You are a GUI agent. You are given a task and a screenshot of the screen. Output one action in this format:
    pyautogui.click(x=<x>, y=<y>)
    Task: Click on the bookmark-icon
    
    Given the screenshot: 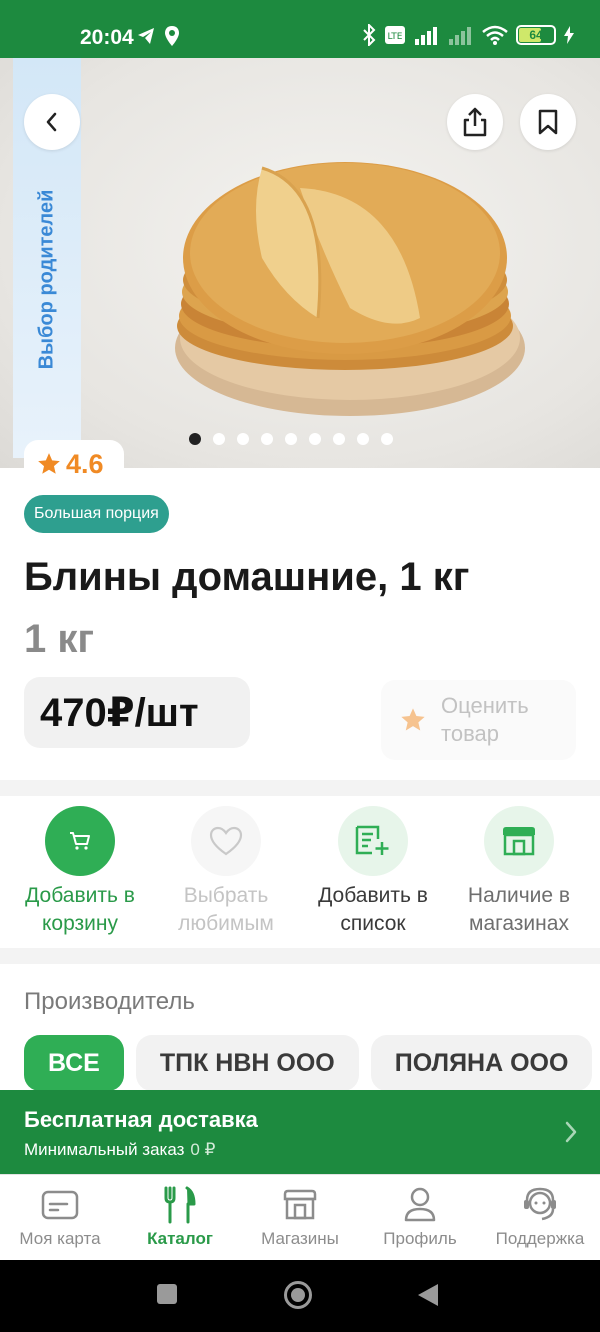 What is the action you would take?
    pyautogui.click(x=548, y=122)
    